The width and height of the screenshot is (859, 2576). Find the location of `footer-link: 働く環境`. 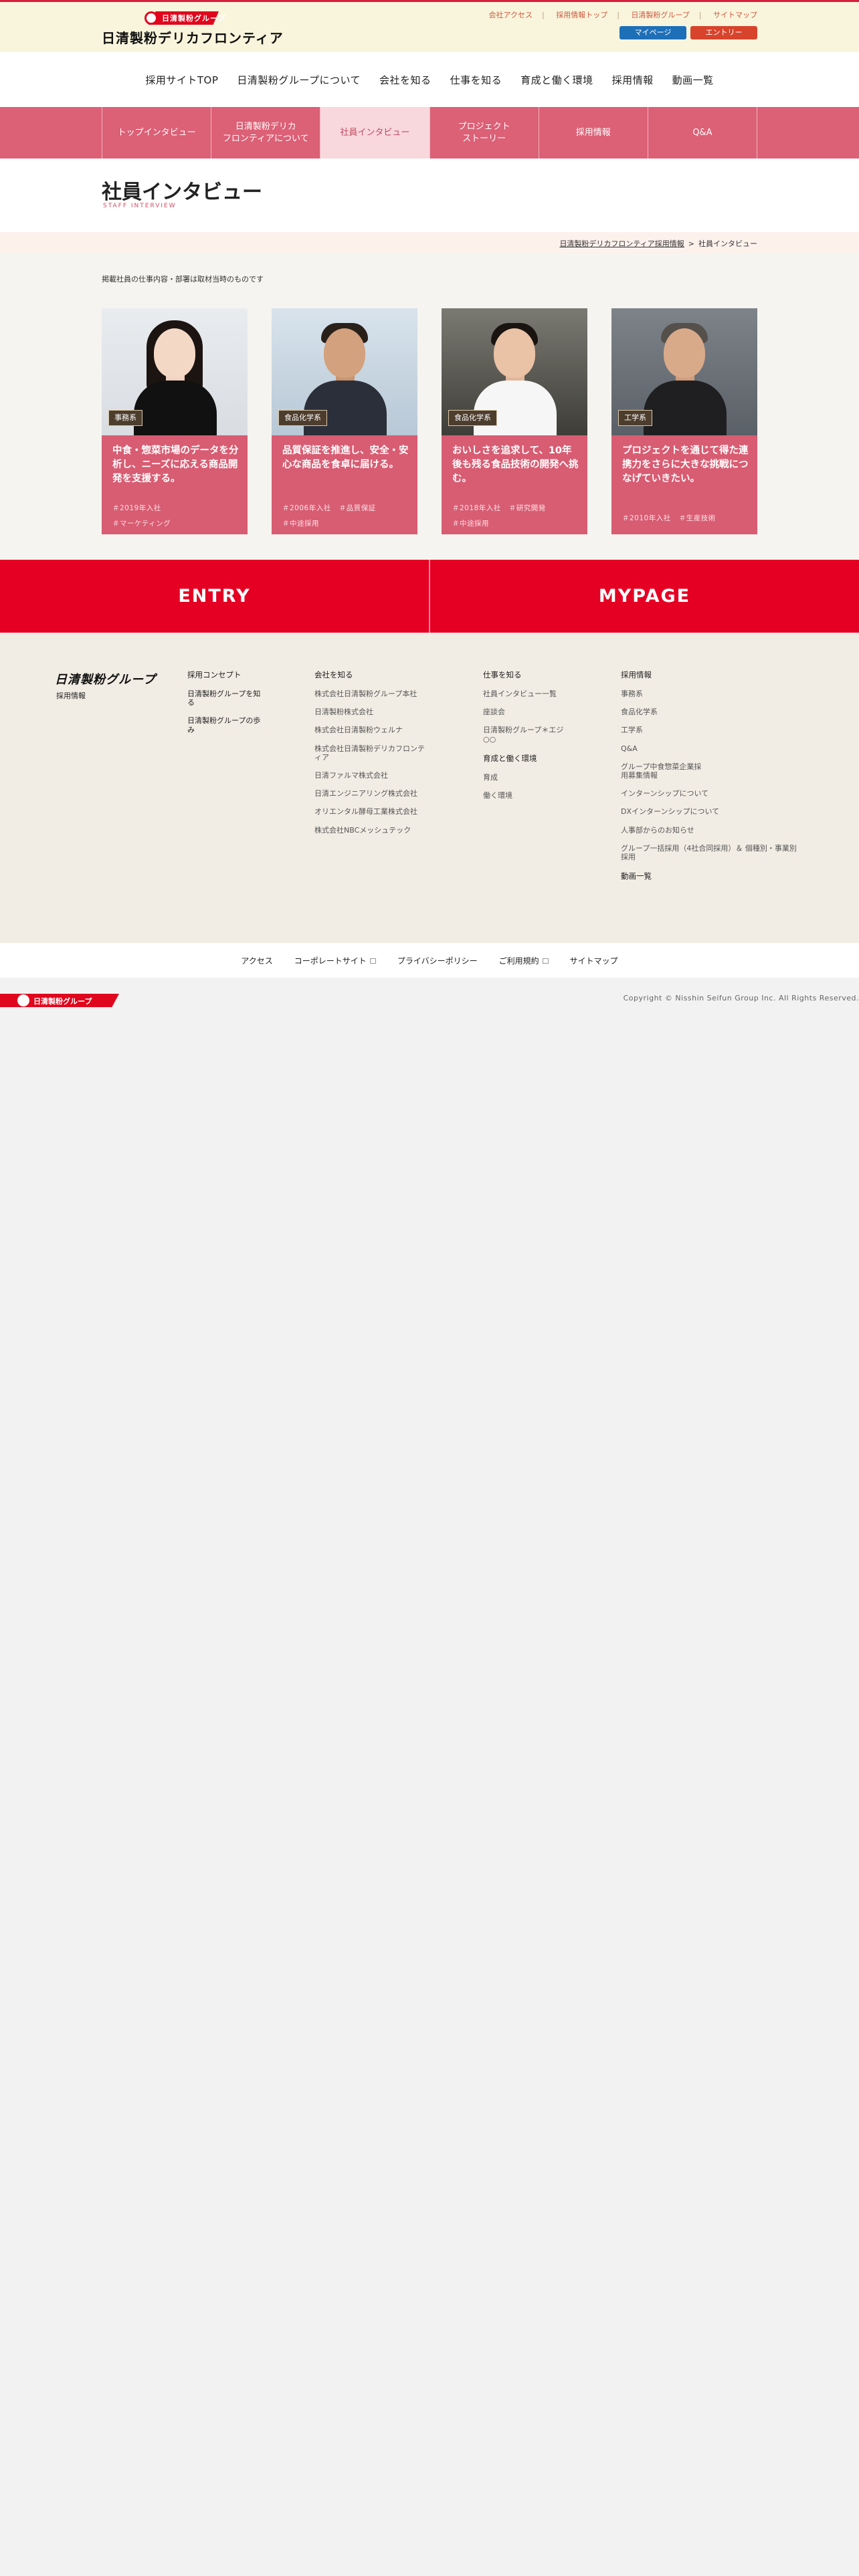

footer-link: 働く環境 is located at coordinates (538, 795).